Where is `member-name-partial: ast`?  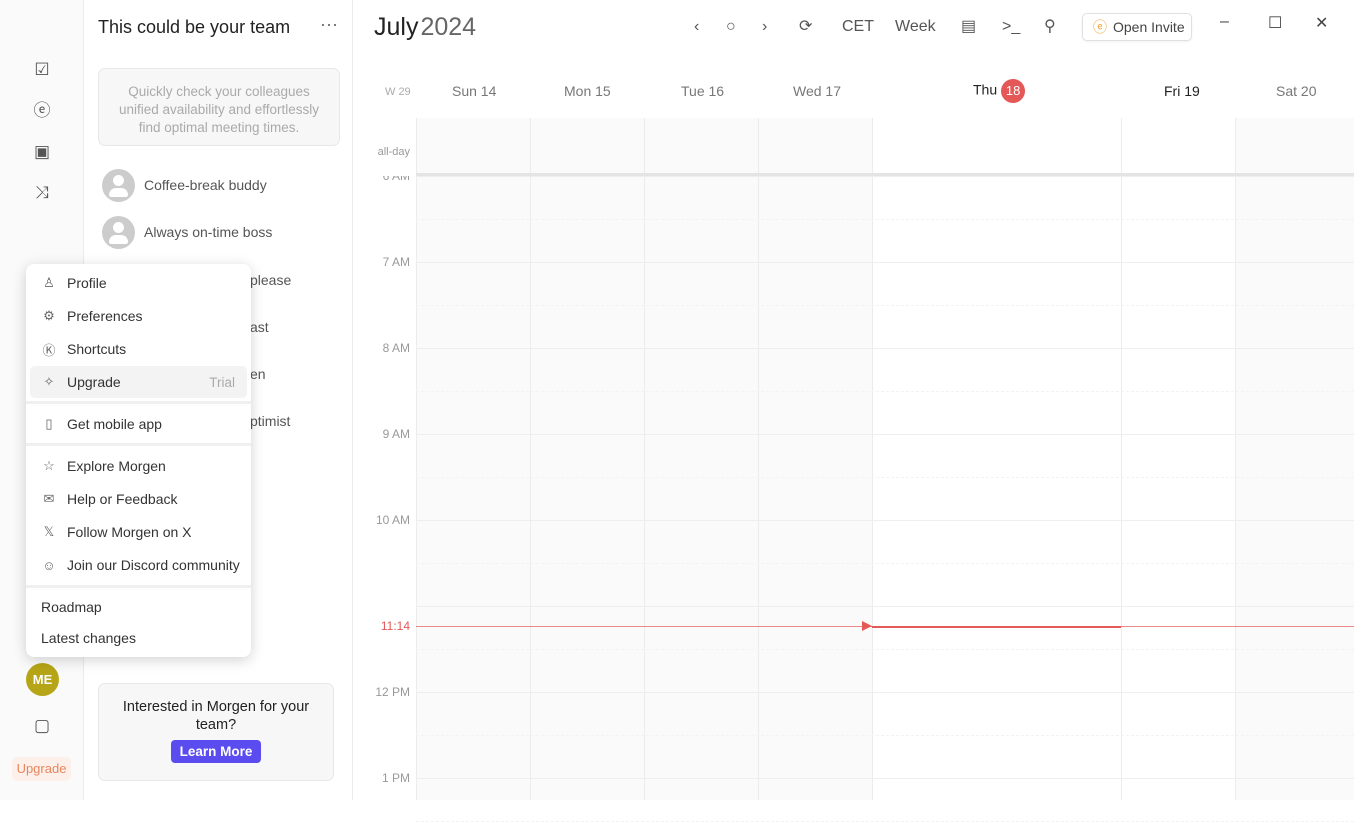
member-name-partial: ast is located at coordinates (259, 327).